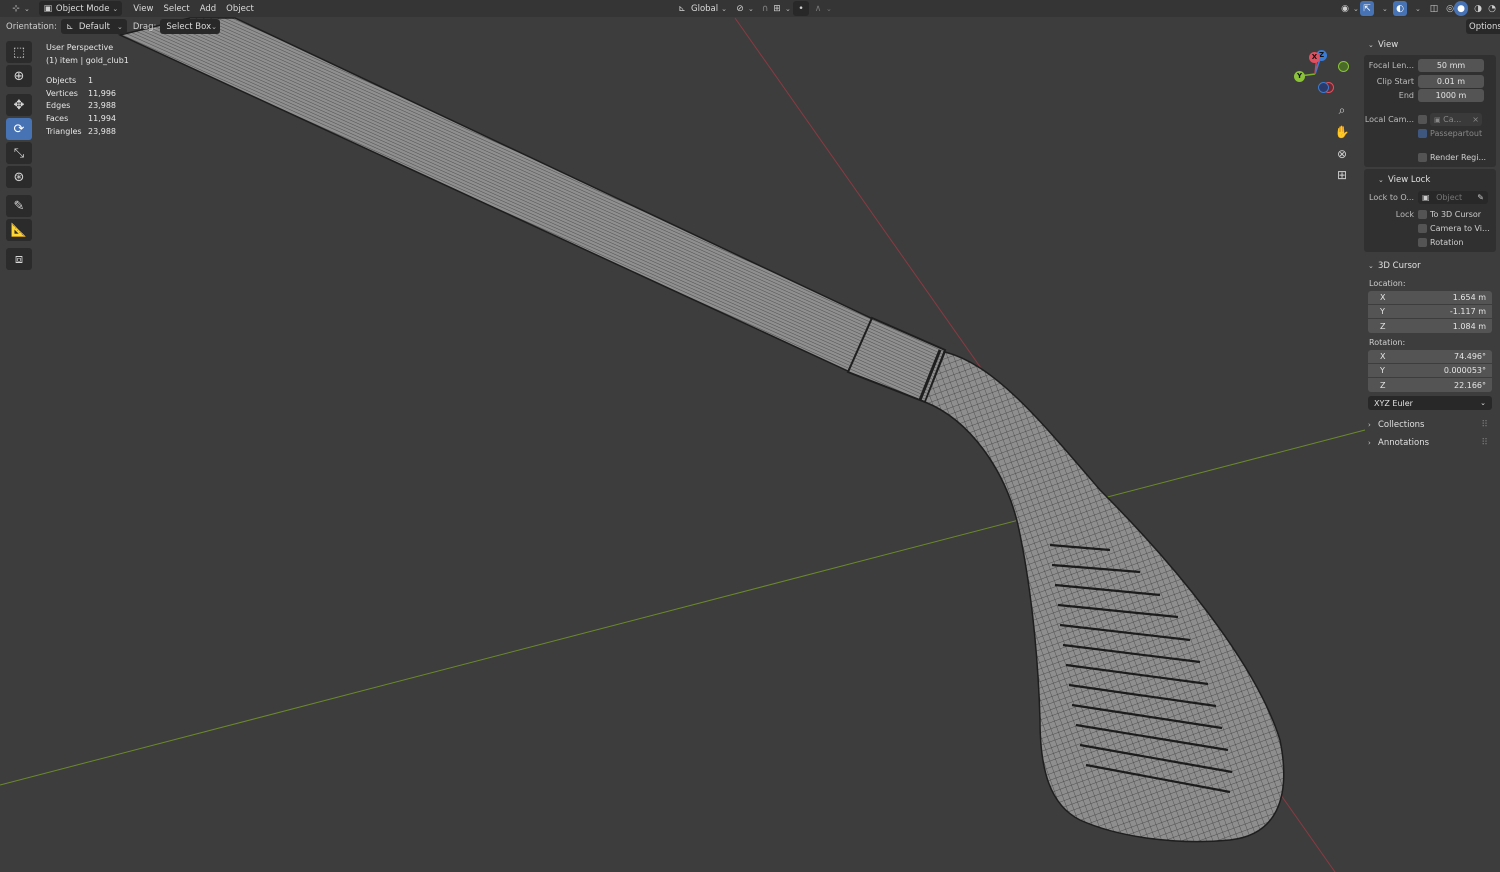  What do you see at coordinates (208, 8) in the screenshot?
I see `menu-add: Add` at bounding box center [208, 8].